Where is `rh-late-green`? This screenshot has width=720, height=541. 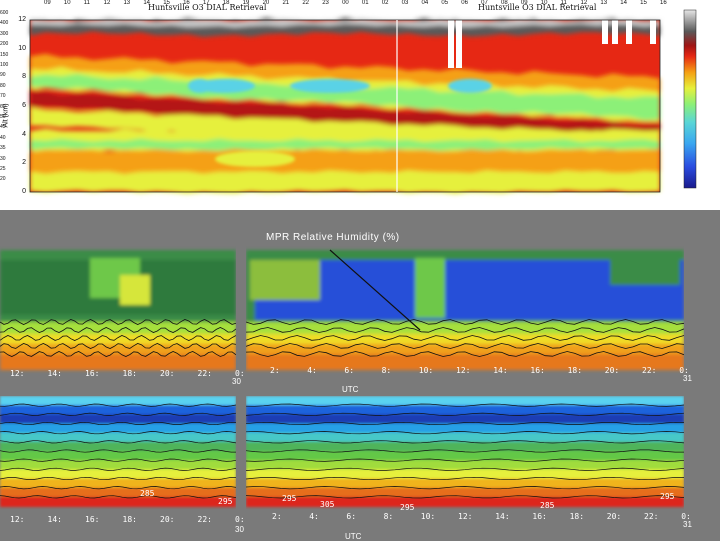
rh-late-green is located at coordinates (645, 272).